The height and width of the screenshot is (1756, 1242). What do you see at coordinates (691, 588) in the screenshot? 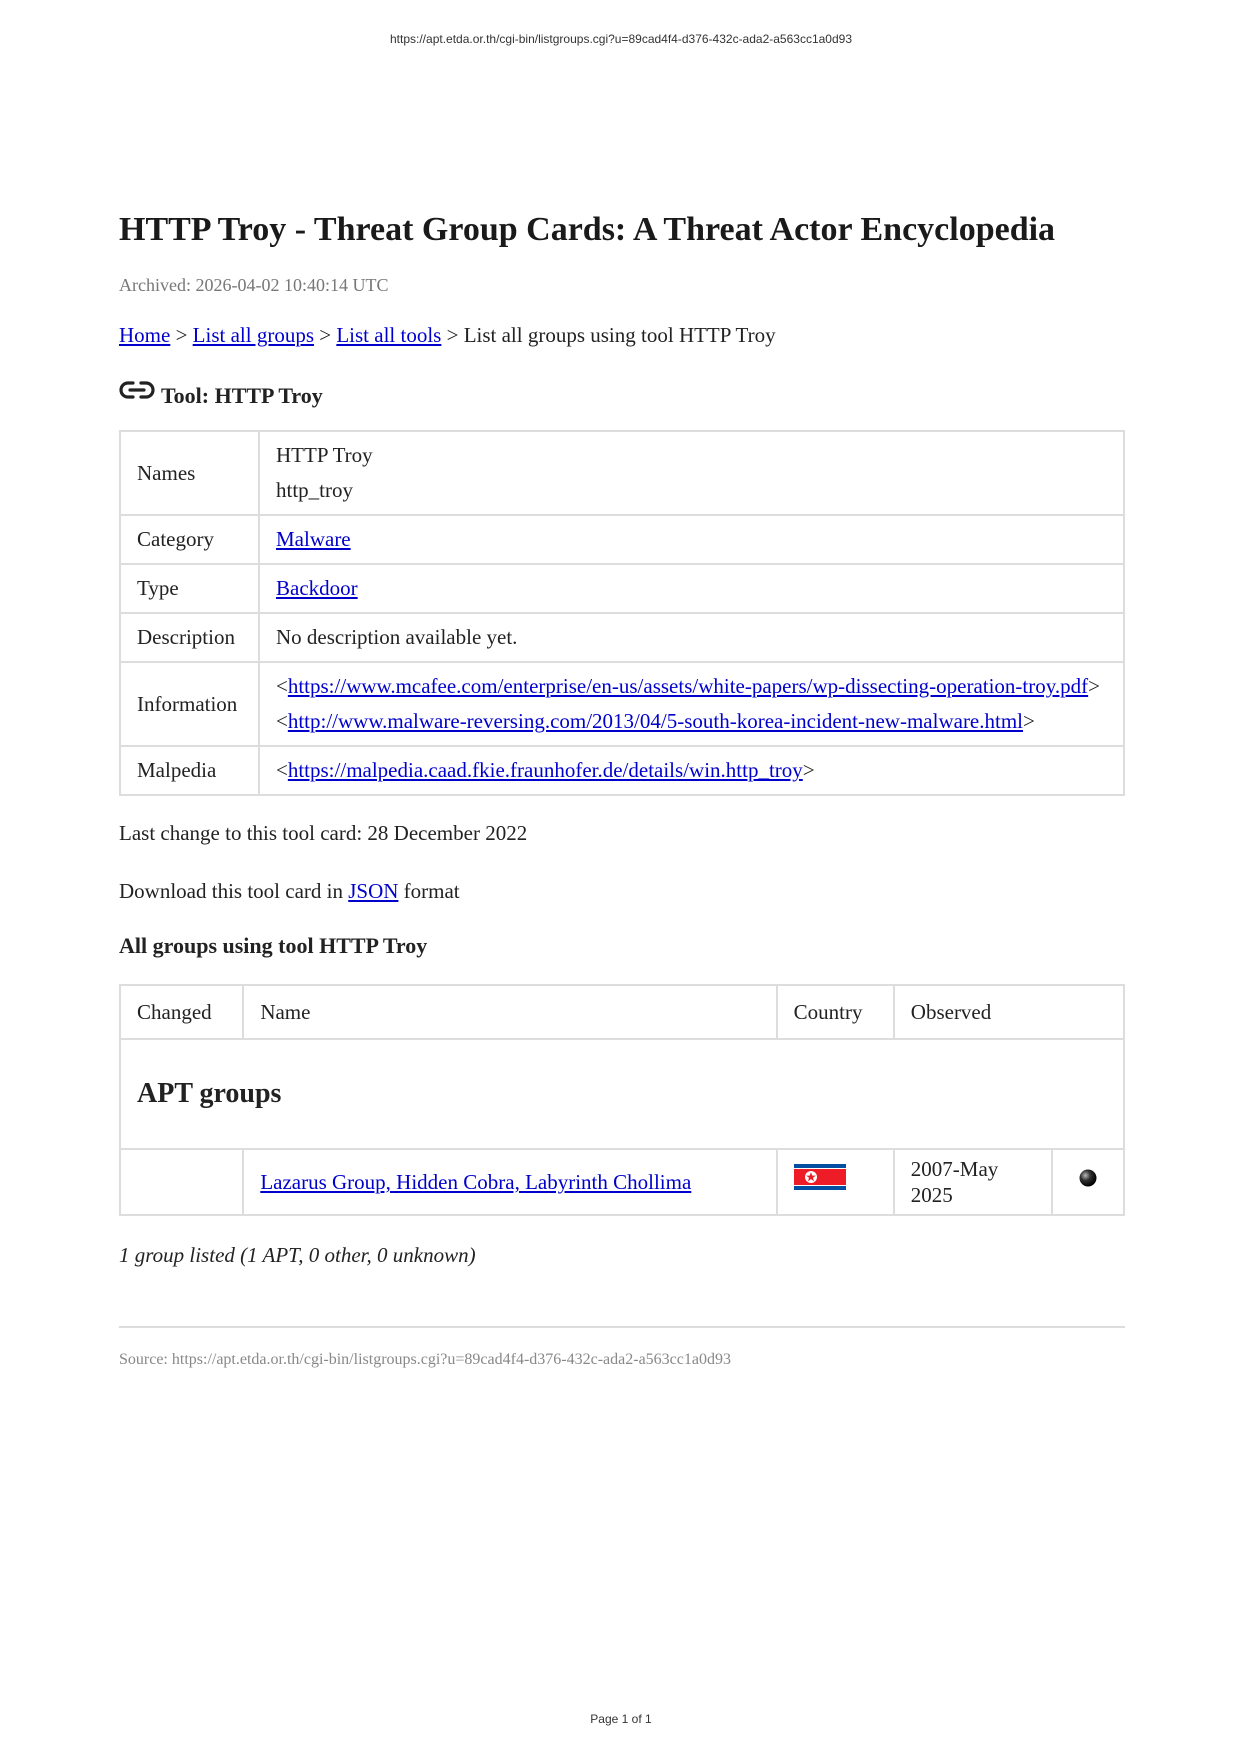
I see `row-value: Backdoor` at bounding box center [691, 588].